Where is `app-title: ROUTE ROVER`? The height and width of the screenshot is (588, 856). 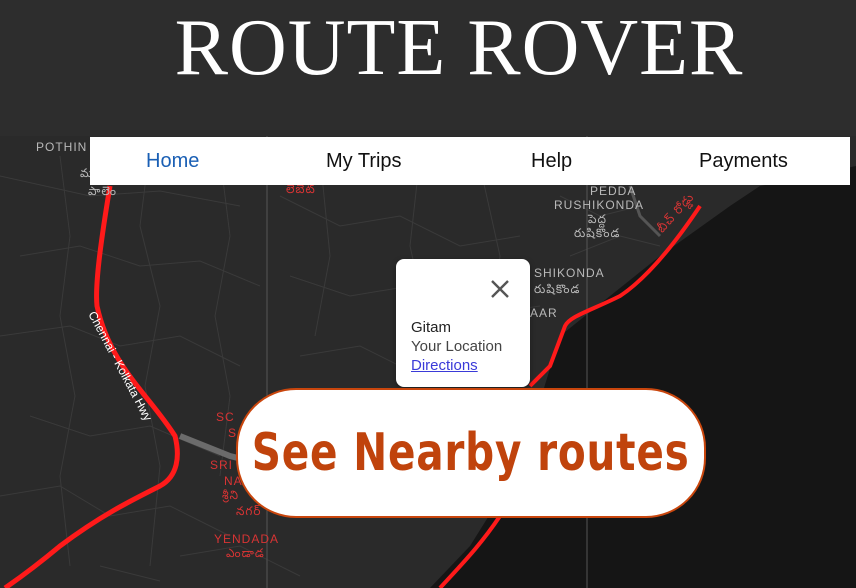
app-title: ROUTE ROVER is located at coordinates (459, 48).